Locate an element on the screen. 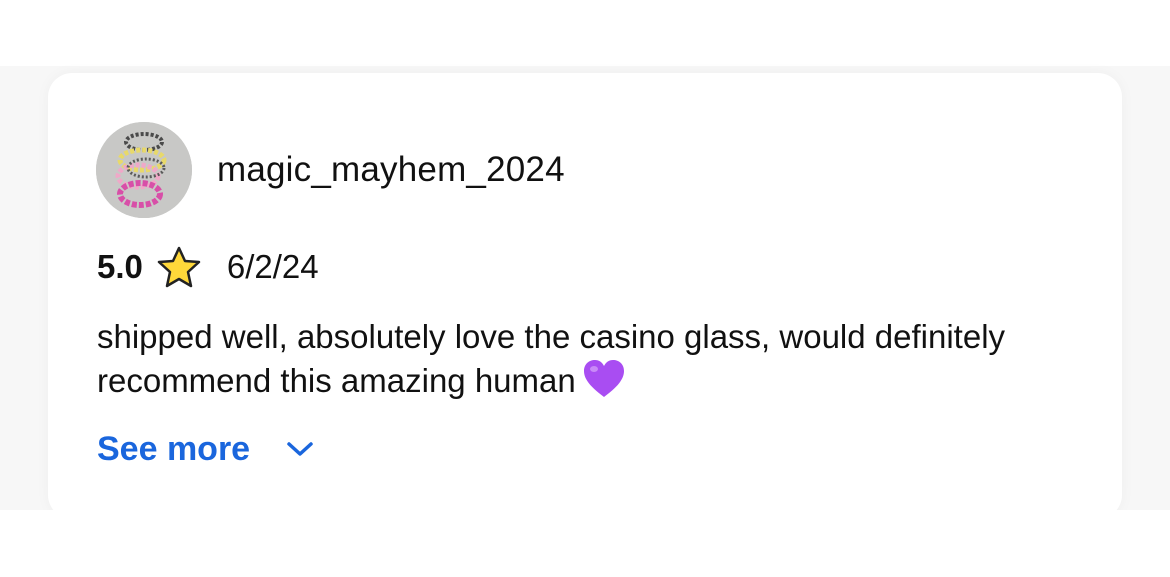 The height and width of the screenshot is (577, 1170). bottom-area is located at coordinates (585, 543).